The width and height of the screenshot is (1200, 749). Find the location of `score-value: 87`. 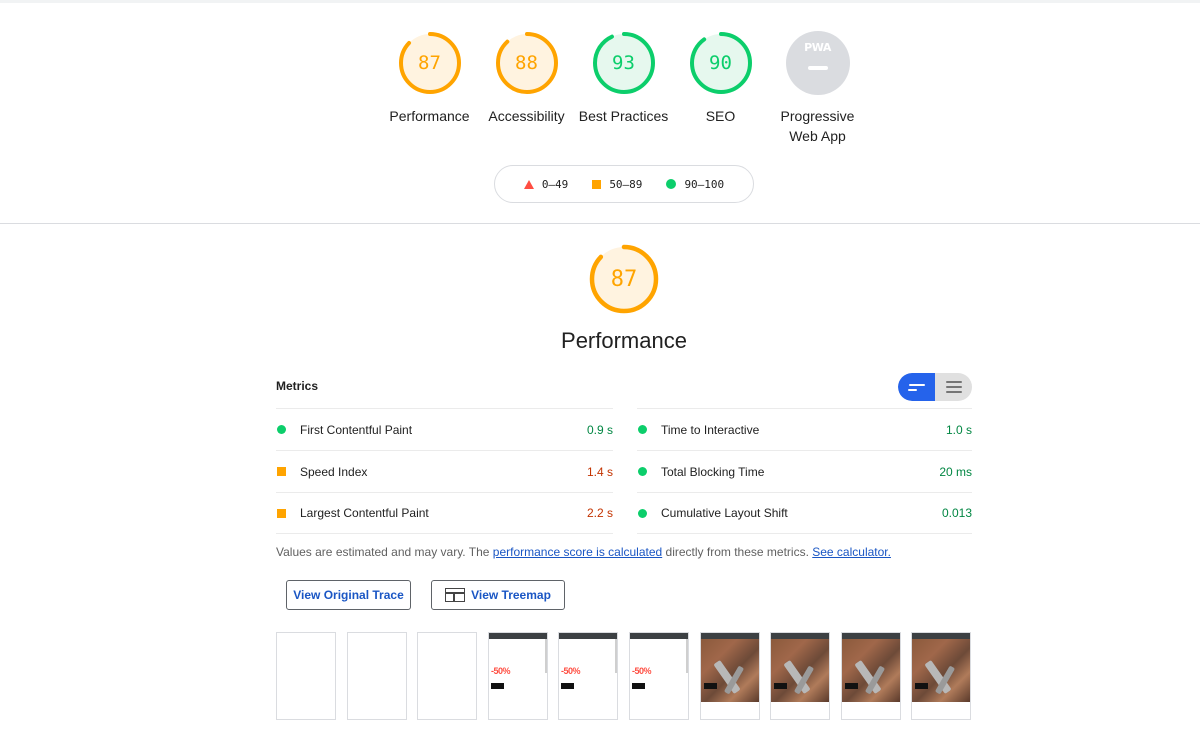

score-value: 87 is located at coordinates (429, 63).